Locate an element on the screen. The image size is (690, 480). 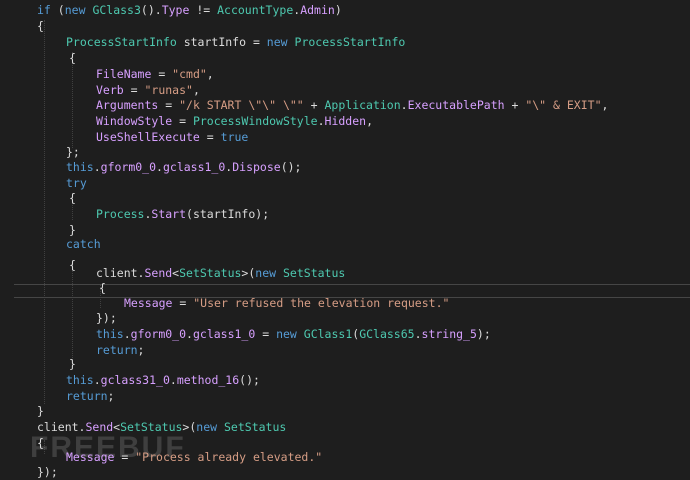
code-line: this.gclass31_0.method_16(); is located at coordinates (163, 380).